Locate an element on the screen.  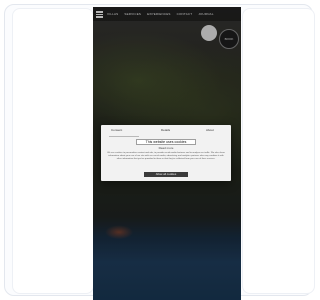
active-tab-underline is located at coordinates (124, 136).